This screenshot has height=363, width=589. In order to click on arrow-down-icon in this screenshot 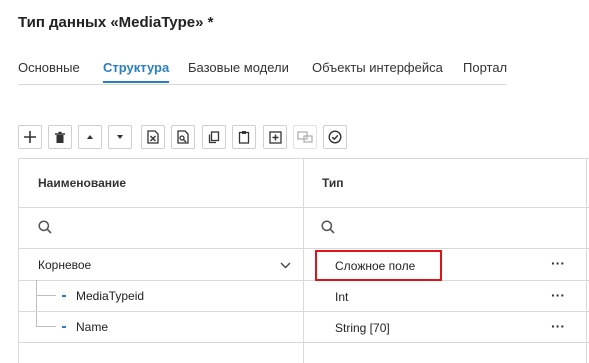, I will do `click(120, 137)`.